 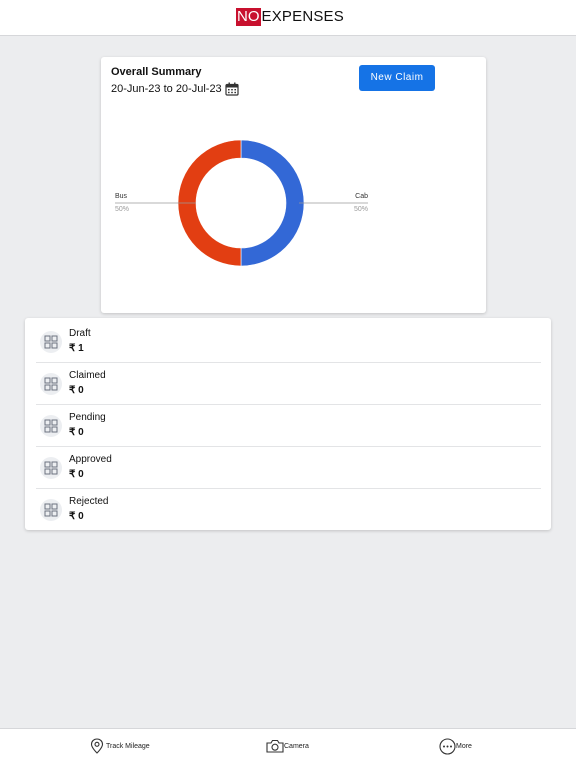 I want to click on nav-camera: Camera, so click(x=287, y=746).